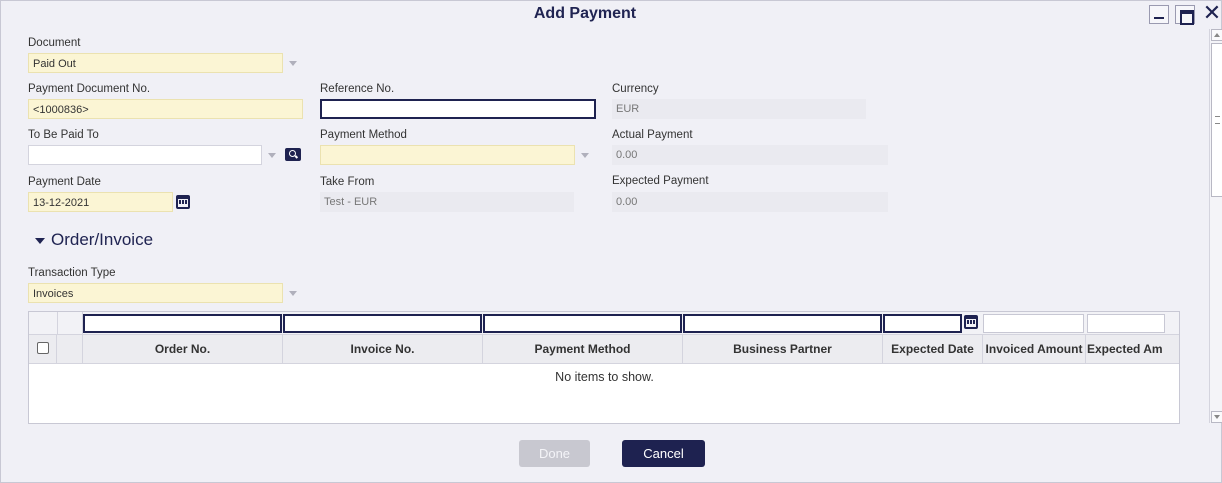 Image resolution: width=1222 pixels, height=483 pixels. Describe the element at coordinates (100, 202) in the screenshot. I see `payment-date-field: 13-12-2021` at that location.